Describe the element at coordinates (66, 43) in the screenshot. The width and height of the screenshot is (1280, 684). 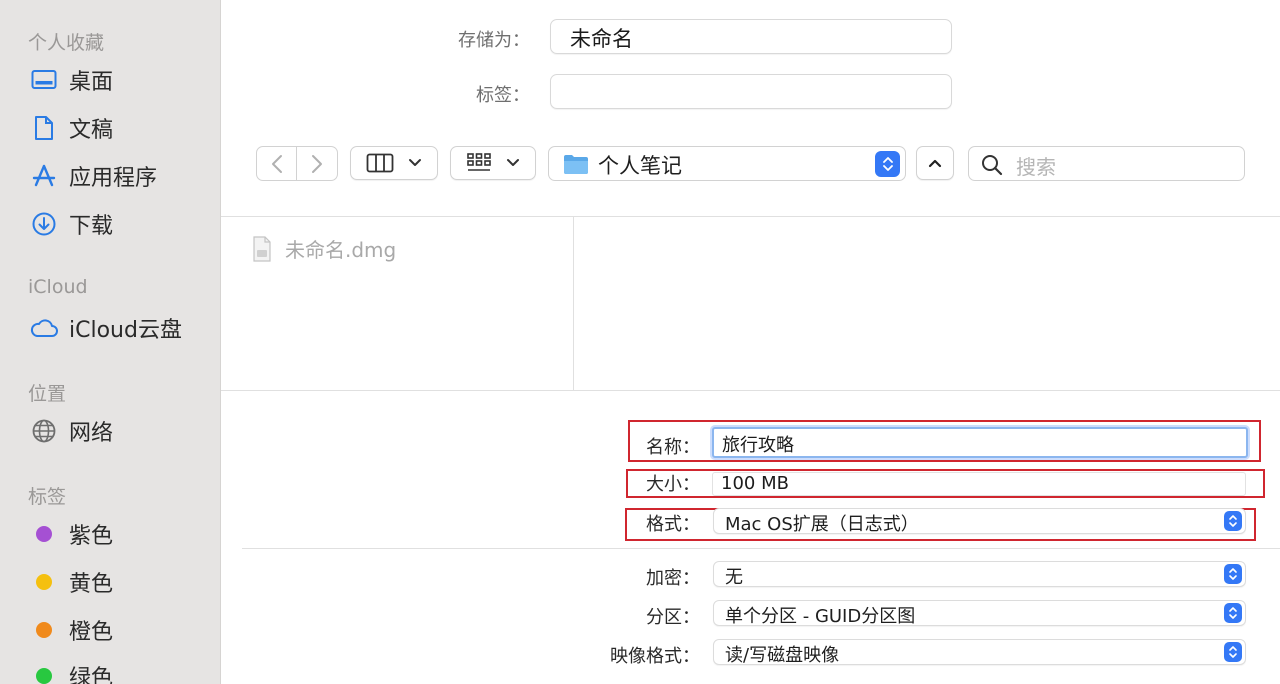
I see `sidebar-section-favorites: 个人收藏` at that location.